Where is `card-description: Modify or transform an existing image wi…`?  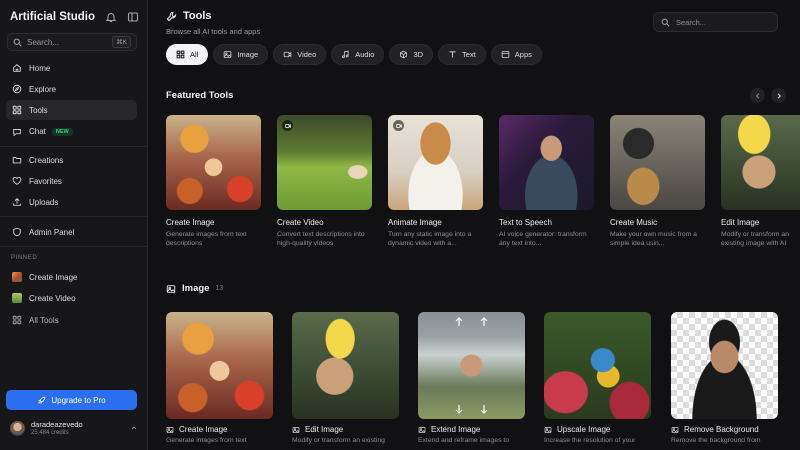 card-description: Modify or transform an existing image wi… is located at coordinates (755, 239).